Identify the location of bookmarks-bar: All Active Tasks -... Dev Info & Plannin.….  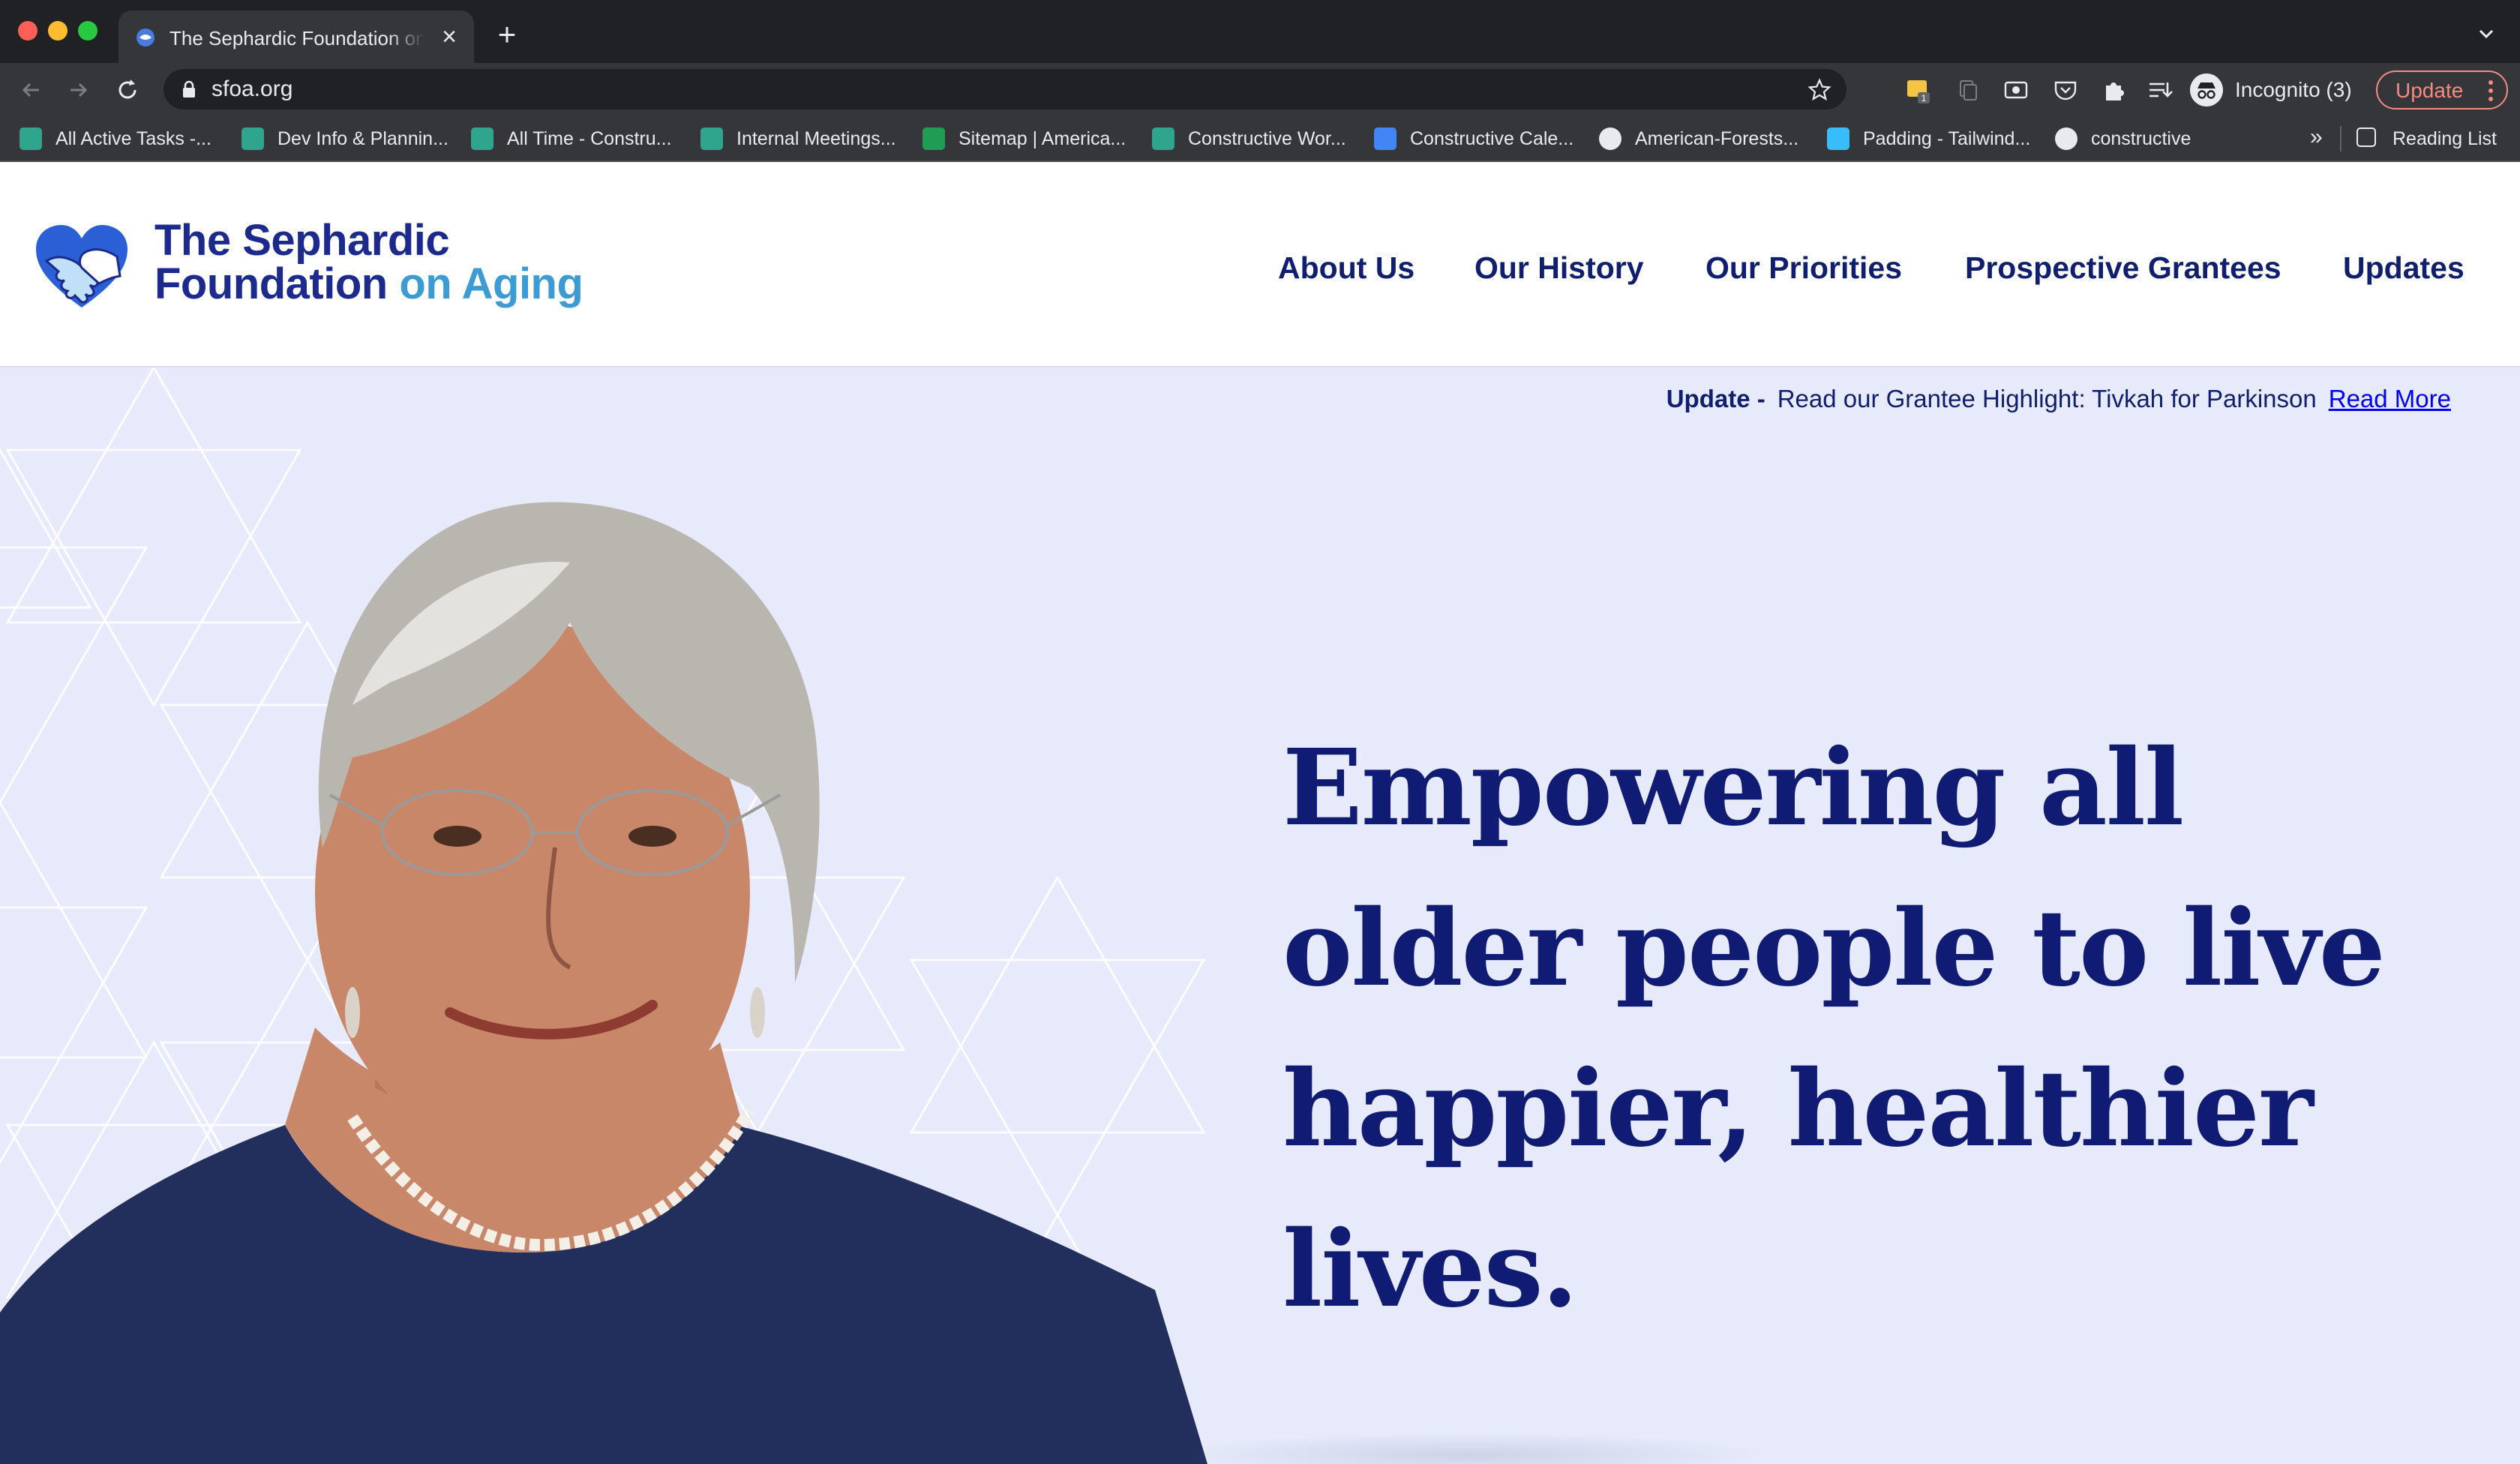
(1260, 139).